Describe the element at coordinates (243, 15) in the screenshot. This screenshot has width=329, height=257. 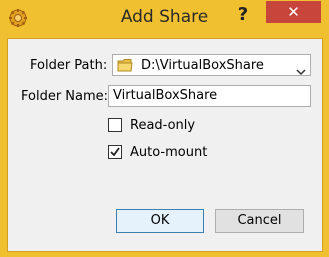
I see `help-button: ?` at that location.